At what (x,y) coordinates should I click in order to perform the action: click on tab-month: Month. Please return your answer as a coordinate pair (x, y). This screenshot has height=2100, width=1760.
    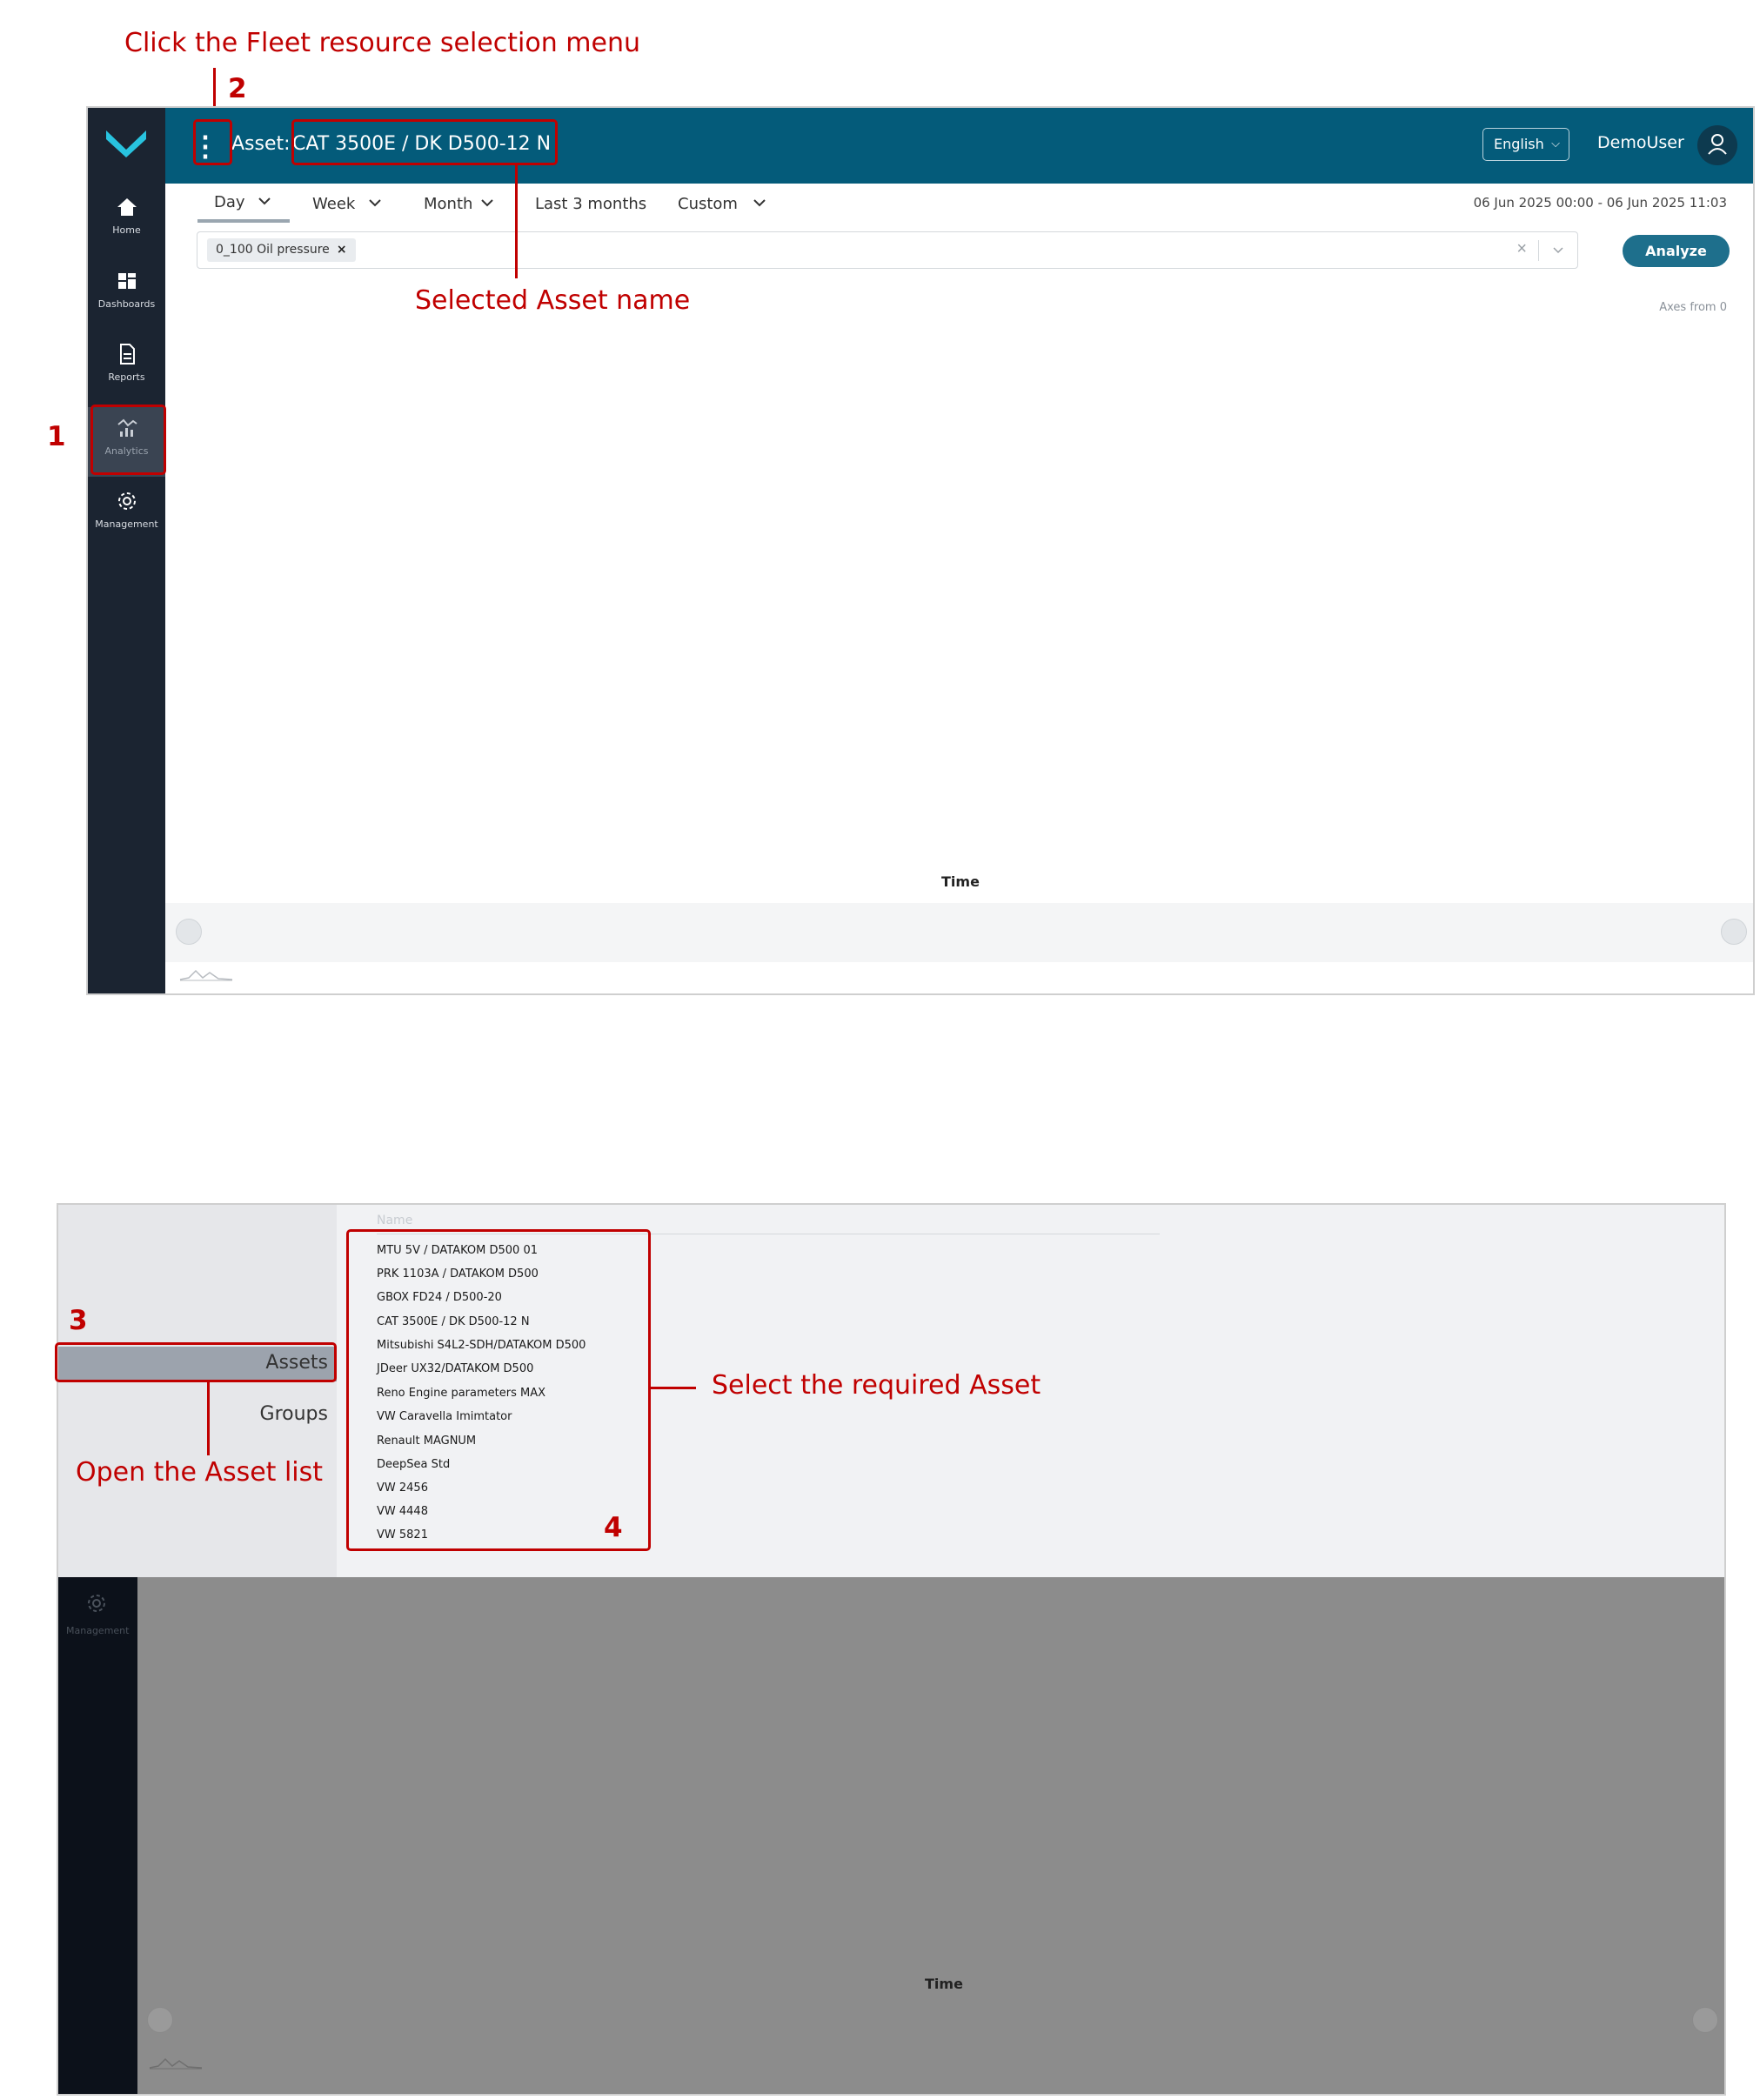
    Looking at the image, I should click on (459, 204).